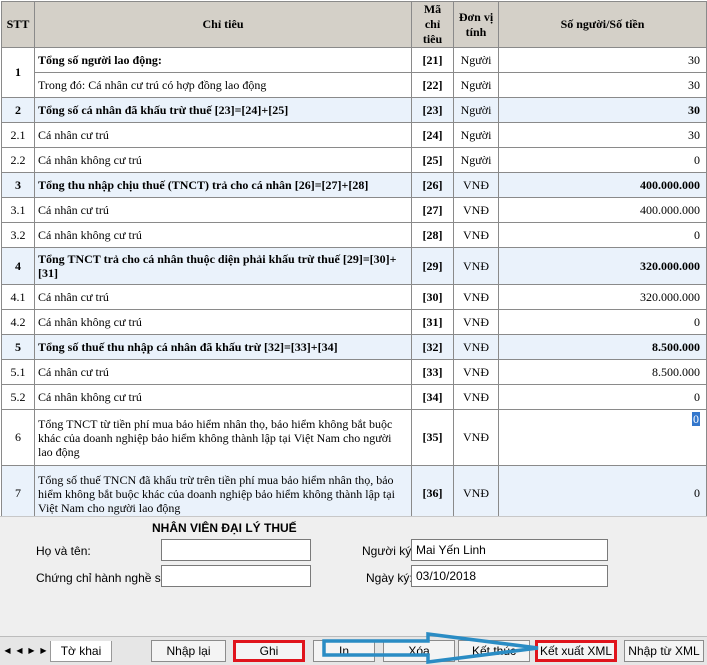 This screenshot has width=707, height=665. I want to click on save-button: Ghi, so click(269, 651).